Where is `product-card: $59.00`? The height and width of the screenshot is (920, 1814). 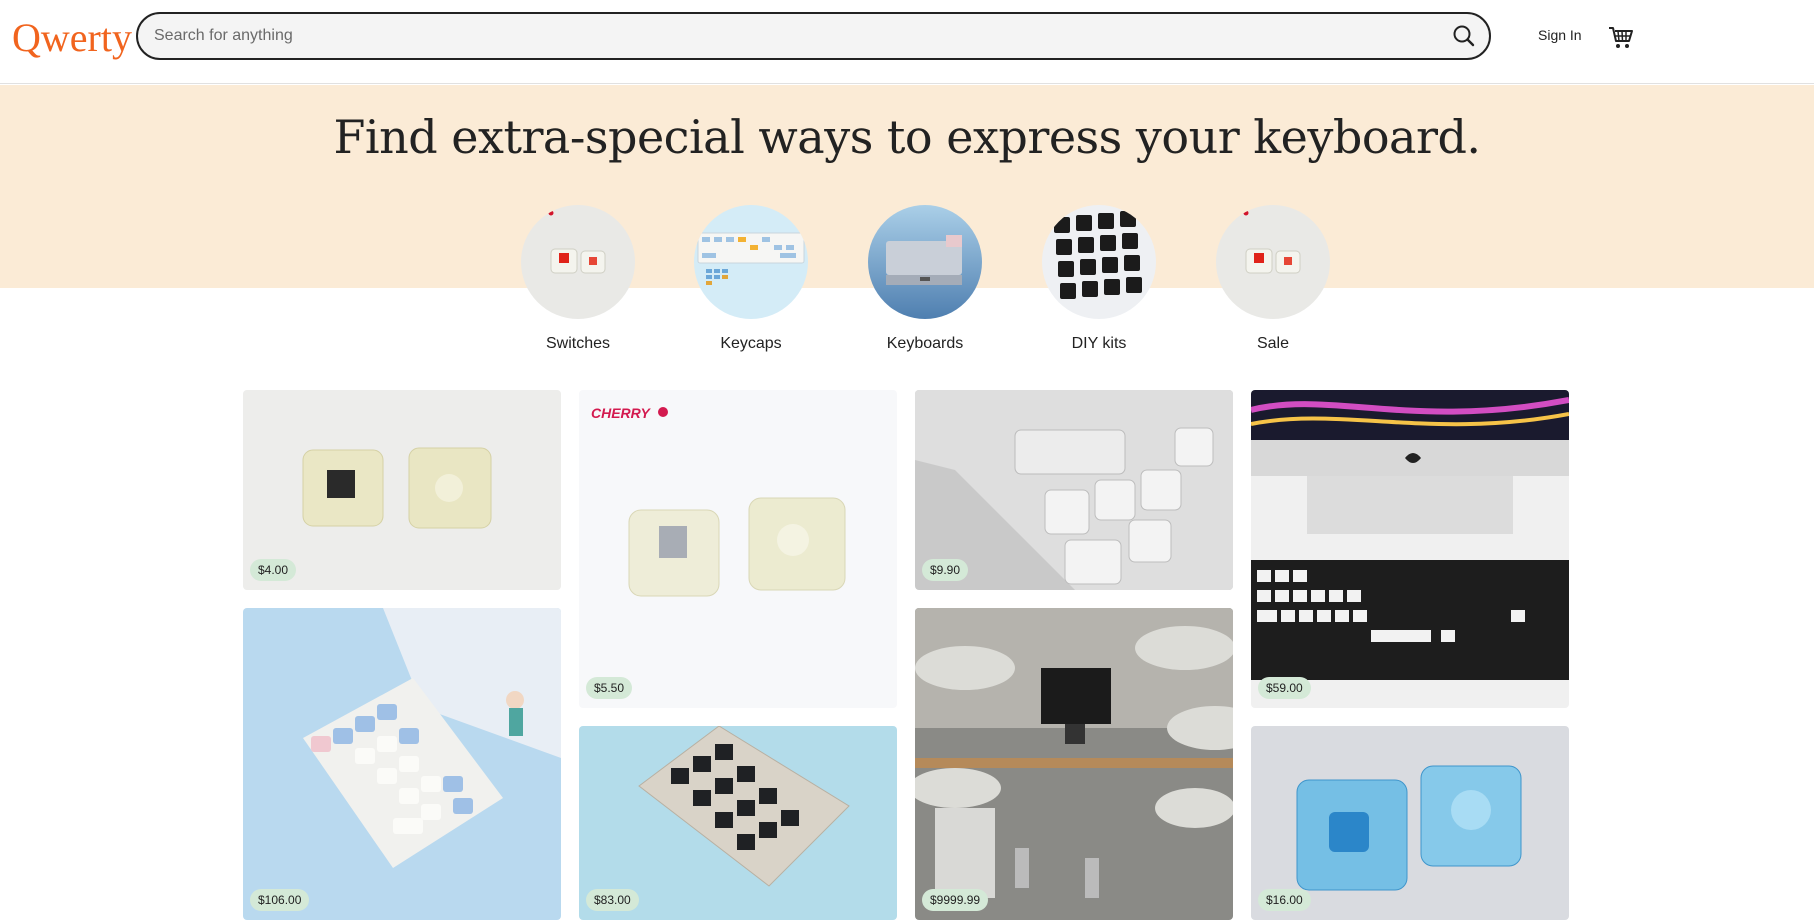
product-card: $59.00 is located at coordinates (1410, 549).